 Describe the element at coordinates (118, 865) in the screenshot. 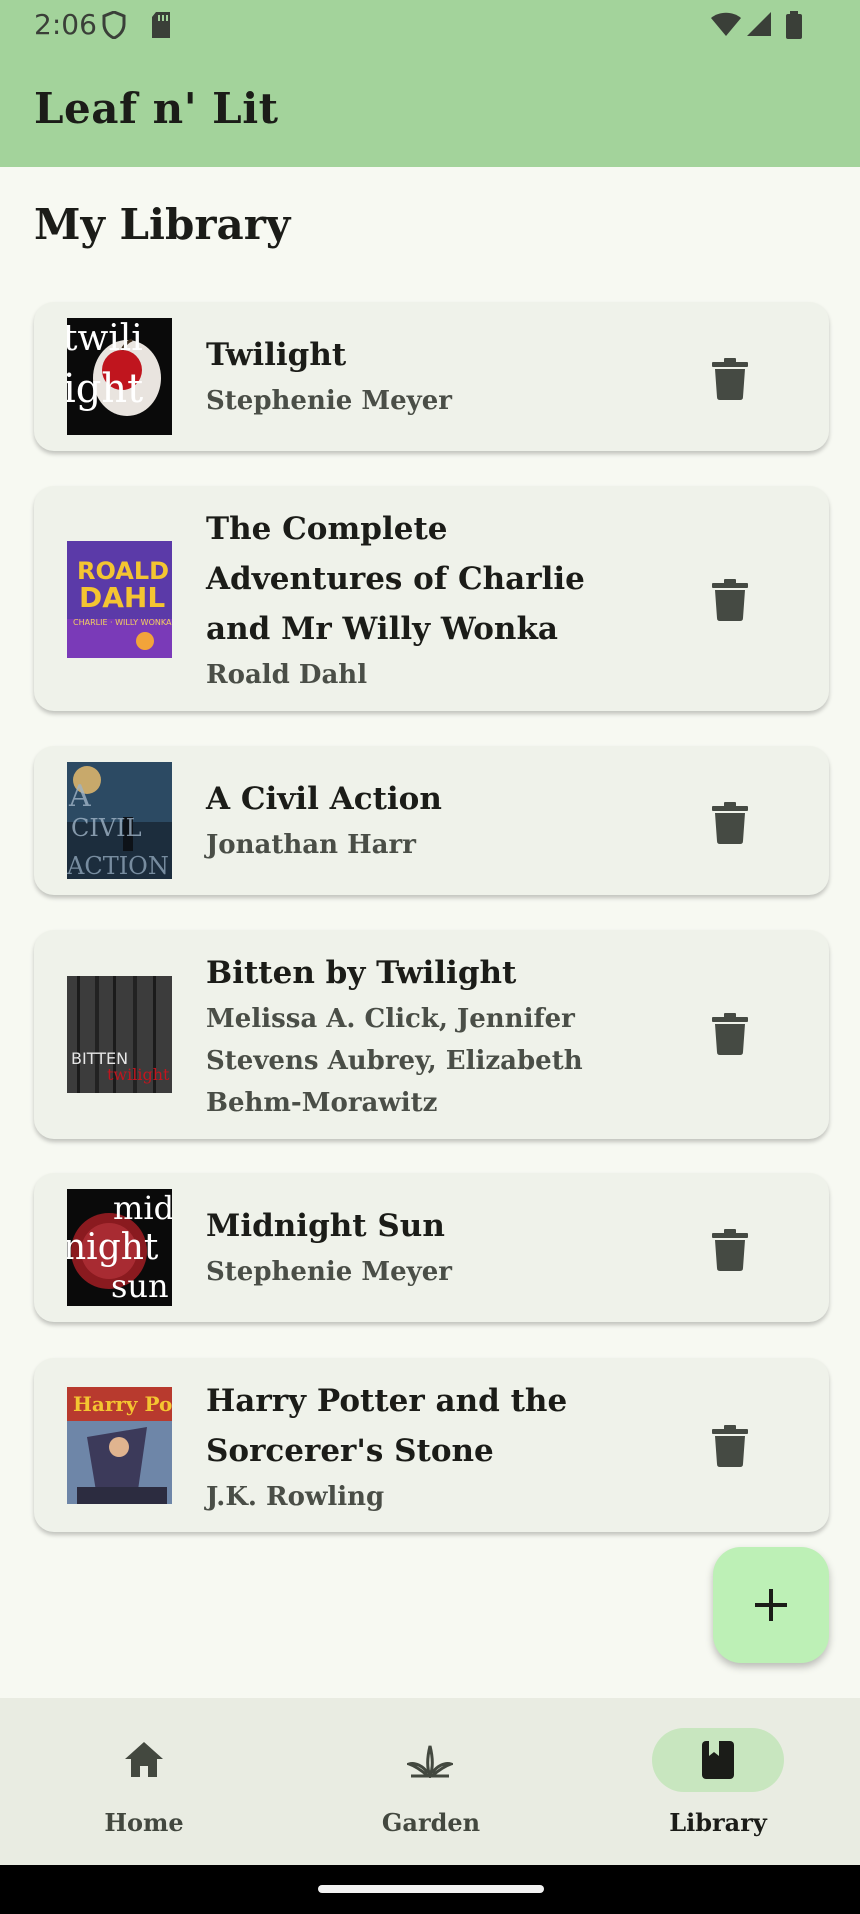

I see `svg-text: ACTION` at that location.